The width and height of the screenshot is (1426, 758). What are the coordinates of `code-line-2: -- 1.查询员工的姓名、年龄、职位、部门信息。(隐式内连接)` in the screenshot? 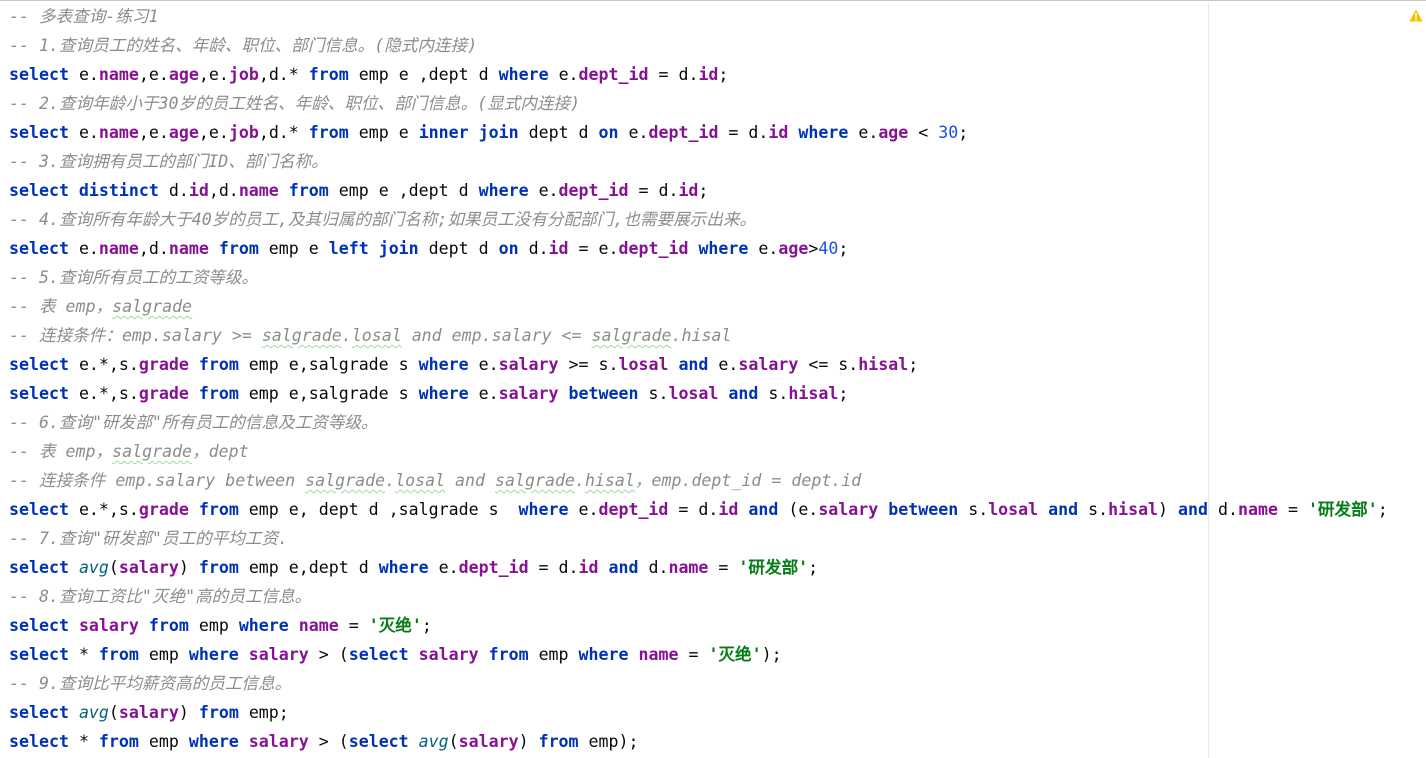 It's located at (243, 45).